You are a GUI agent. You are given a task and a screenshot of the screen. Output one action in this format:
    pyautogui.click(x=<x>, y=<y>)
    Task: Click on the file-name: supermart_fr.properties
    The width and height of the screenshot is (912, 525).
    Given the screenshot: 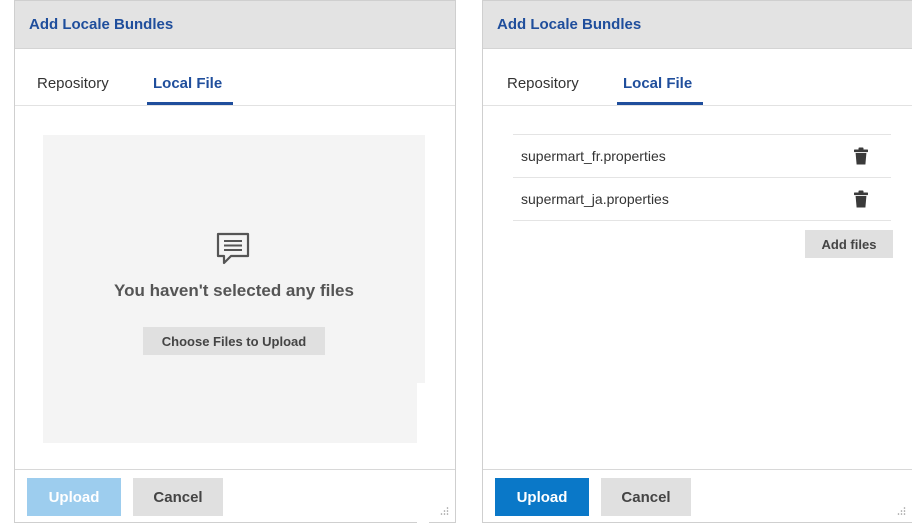 What is the action you would take?
    pyautogui.click(x=593, y=156)
    